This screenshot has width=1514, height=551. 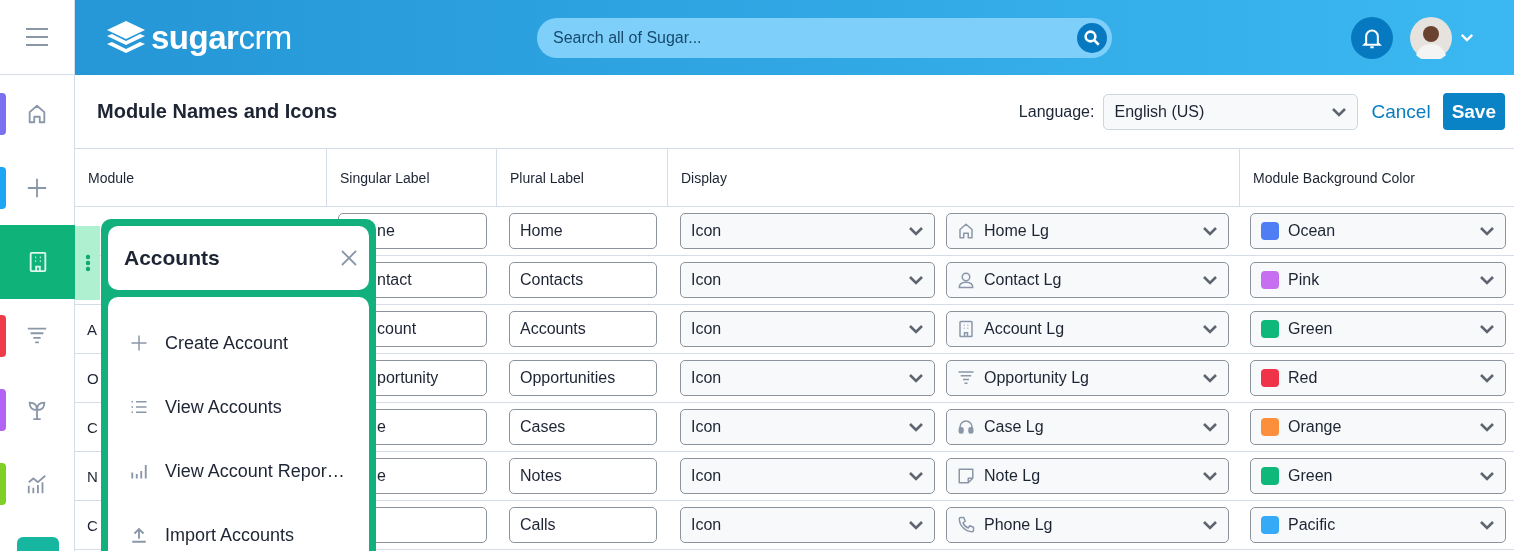 I want to click on symbol-select: Case Lg, so click(x=1087, y=427).